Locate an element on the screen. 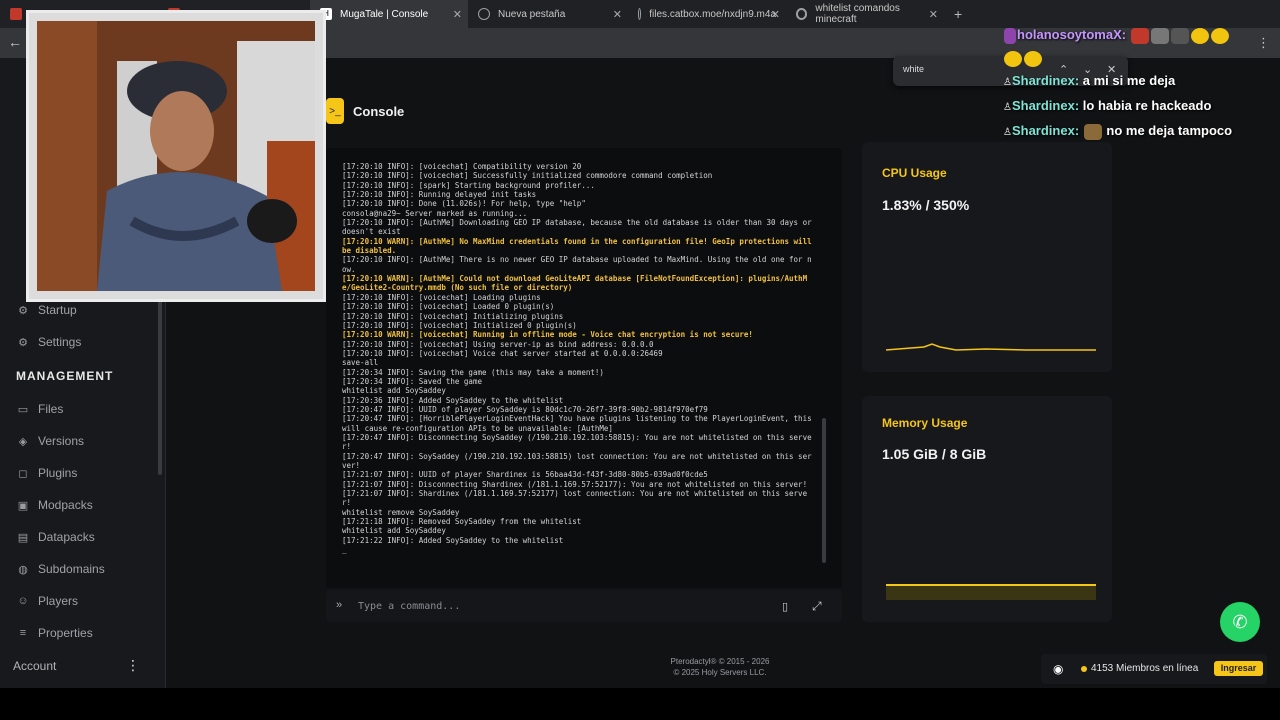 This screenshot has height=720, width=1280. whatsapp-icon: ✆ is located at coordinates (1240, 622).